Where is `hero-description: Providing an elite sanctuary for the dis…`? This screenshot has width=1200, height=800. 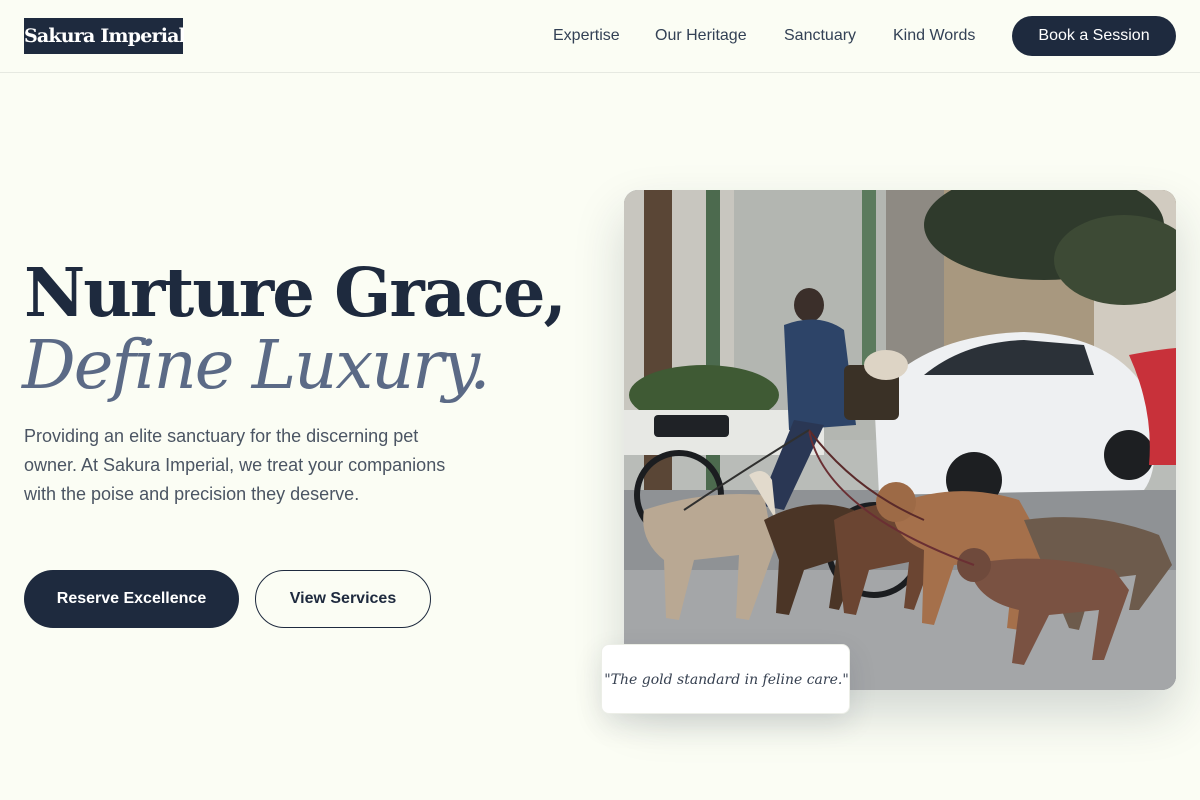 hero-description: Providing an elite sanctuary for the dis… is located at coordinates (235, 465).